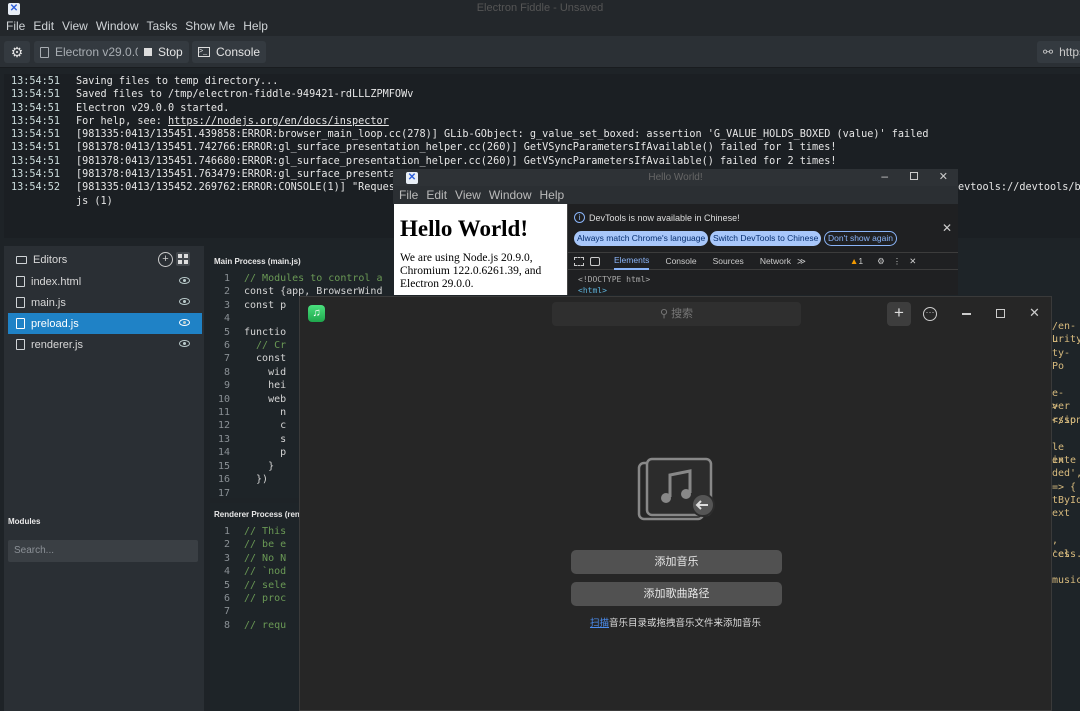  I want to click on overflow-code-fragment: urity, so click(1066, 340).